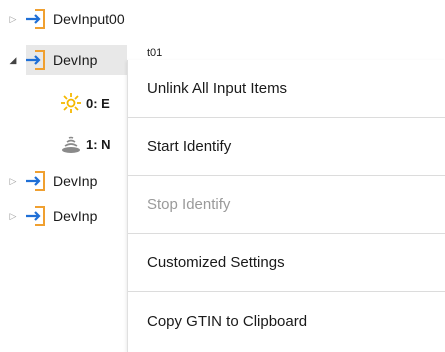  Describe the element at coordinates (13, 60) in the screenshot. I see `collapse-arrow-icon: ◢` at that location.